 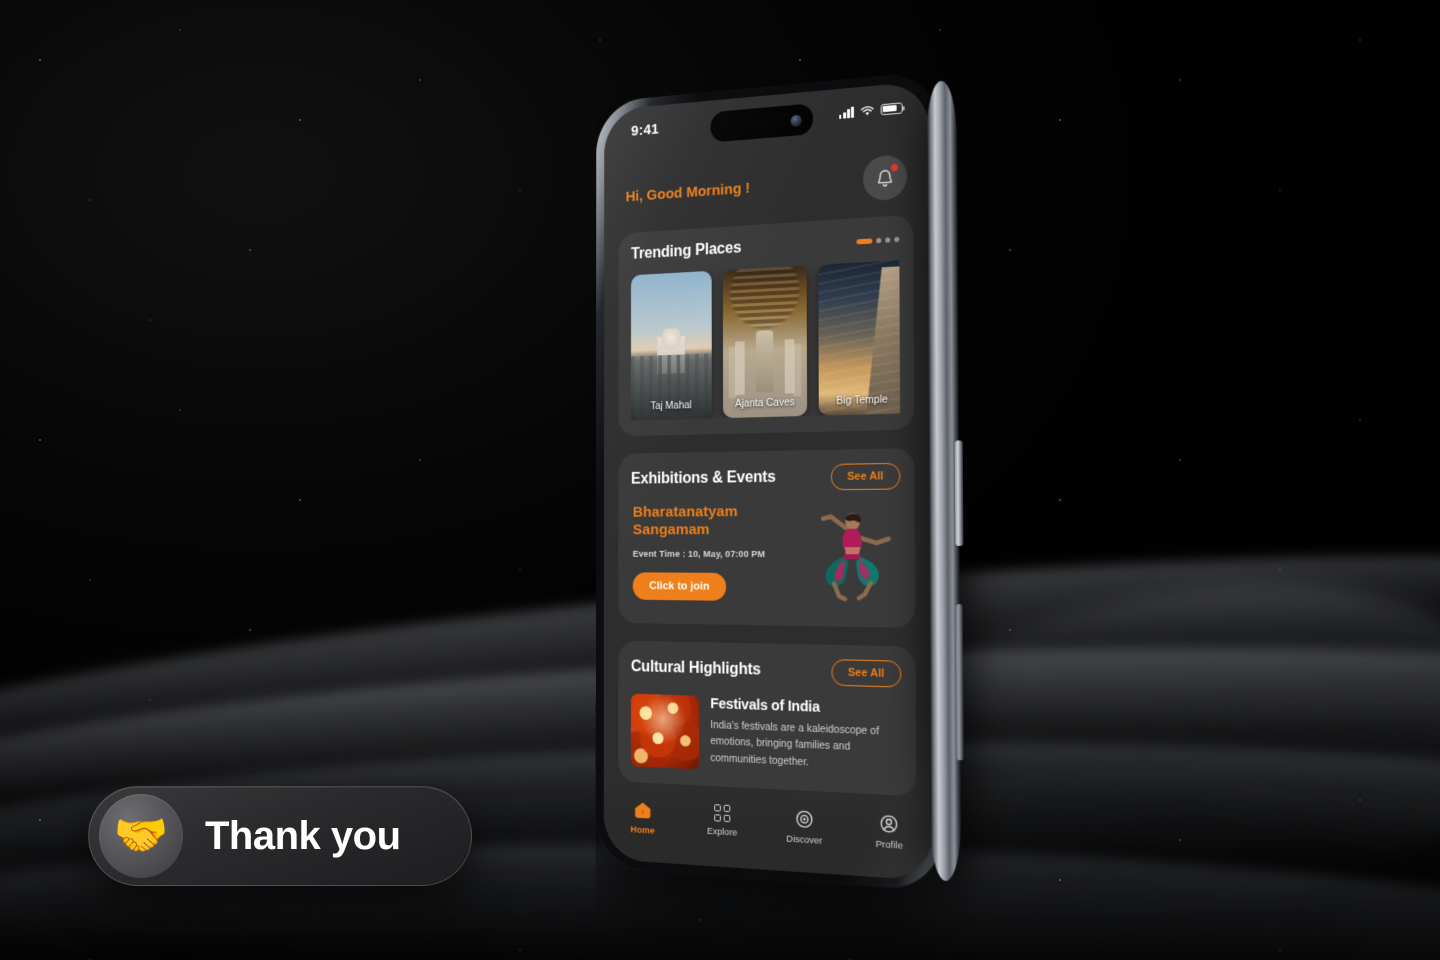 What do you see at coordinates (804, 840) in the screenshot?
I see `tab-label: Discover` at bounding box center [804, 840].